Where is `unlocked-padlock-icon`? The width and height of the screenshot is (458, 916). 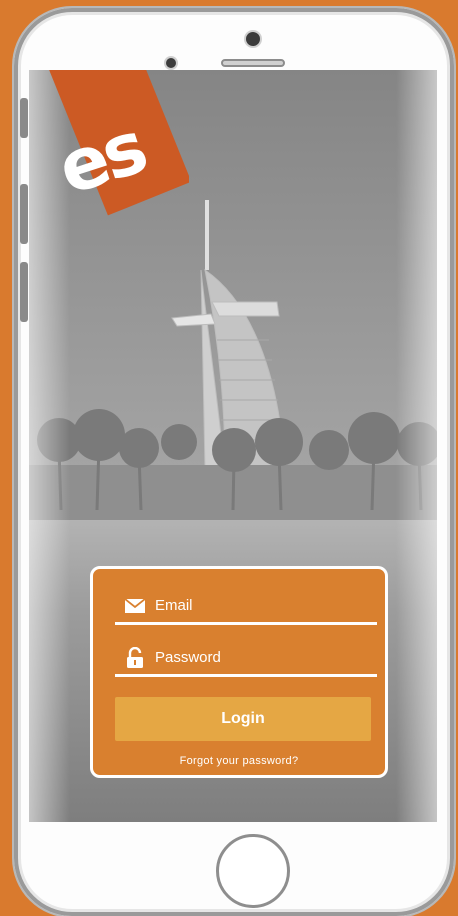 unlocked-padlock-icon is located at coordinates (135, 658).